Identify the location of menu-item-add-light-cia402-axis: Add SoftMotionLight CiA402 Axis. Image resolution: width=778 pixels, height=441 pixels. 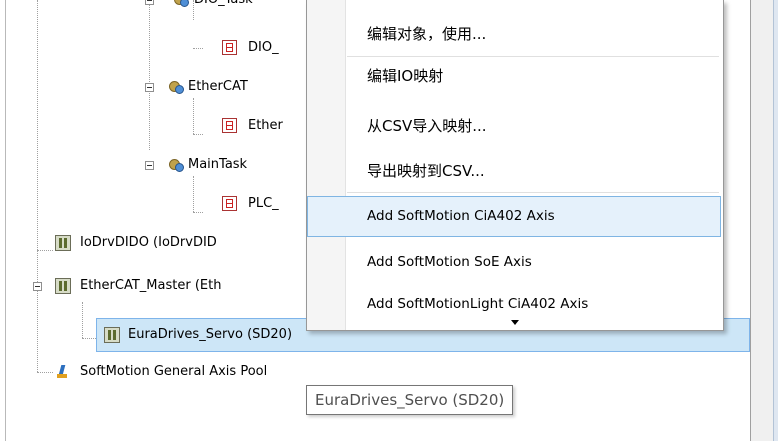
(514, 304).